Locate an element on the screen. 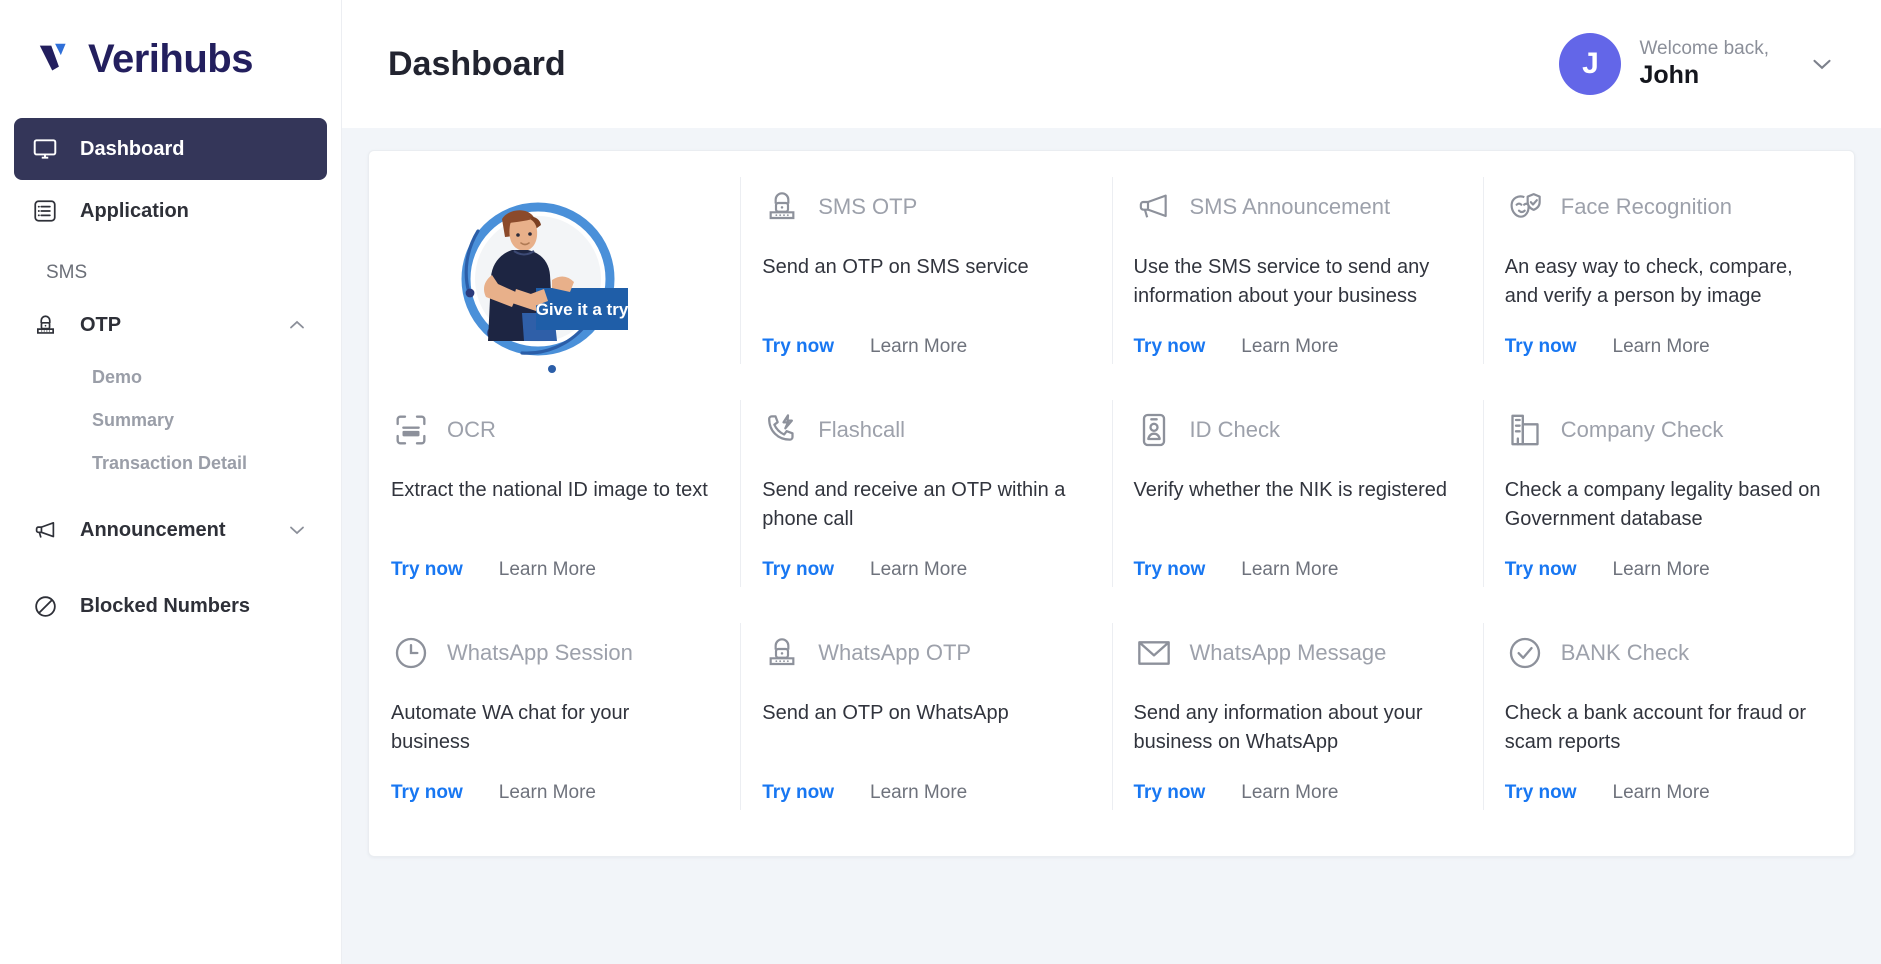  phone-bolt-icon is located at coordinates (784, 430).